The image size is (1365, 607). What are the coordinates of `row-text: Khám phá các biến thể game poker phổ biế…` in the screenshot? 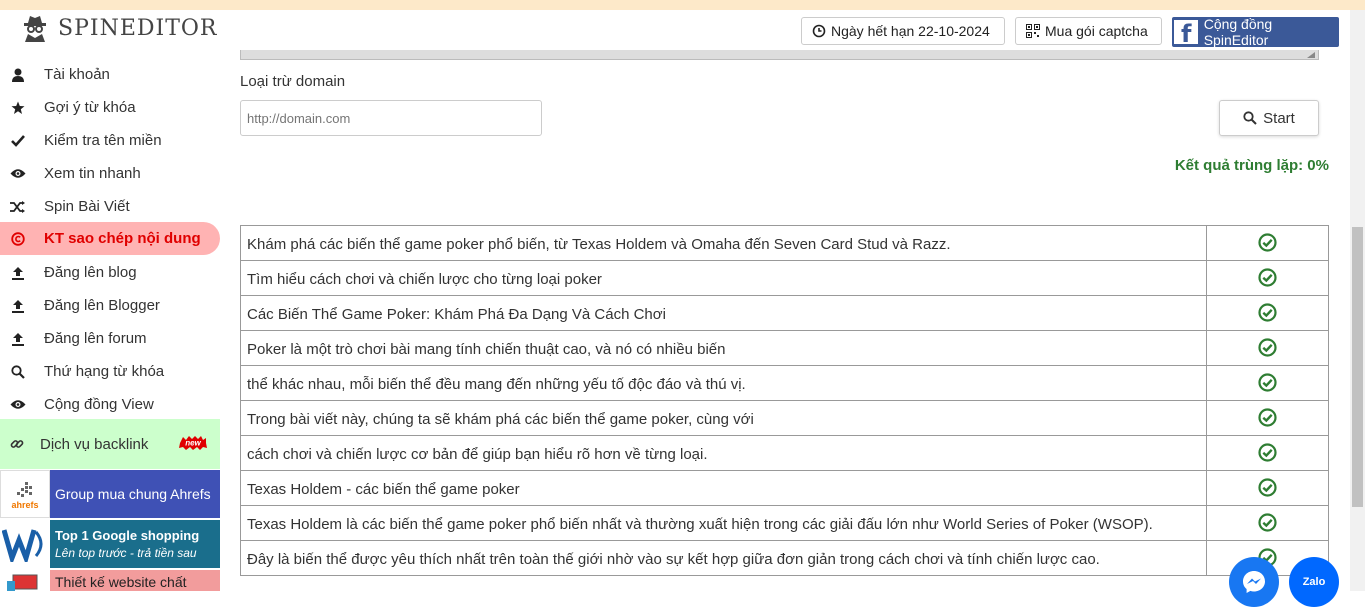 It's located at (723, 243).